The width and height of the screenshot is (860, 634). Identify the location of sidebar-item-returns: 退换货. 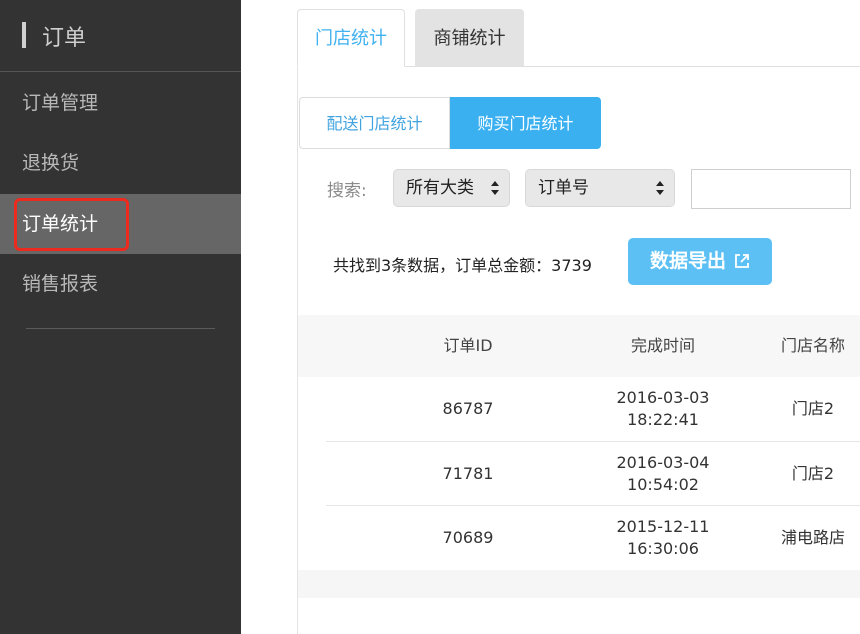
(120, 163).